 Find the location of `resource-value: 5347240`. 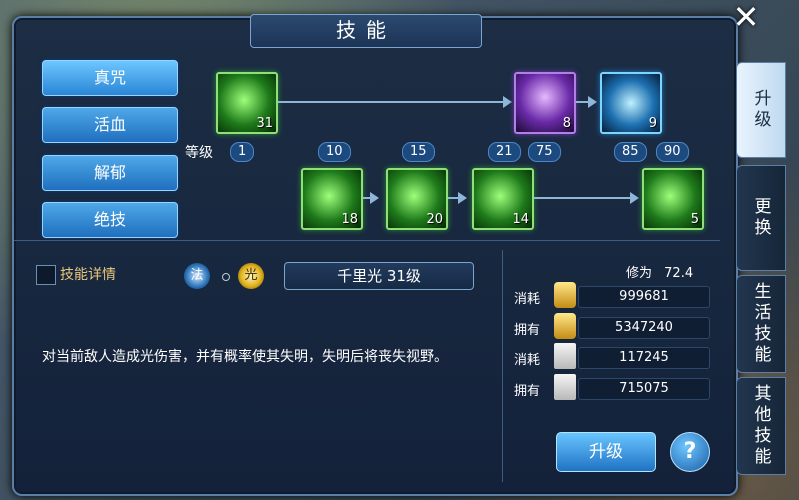

resource-value: 5347240 is located at coordinates (644, 328).